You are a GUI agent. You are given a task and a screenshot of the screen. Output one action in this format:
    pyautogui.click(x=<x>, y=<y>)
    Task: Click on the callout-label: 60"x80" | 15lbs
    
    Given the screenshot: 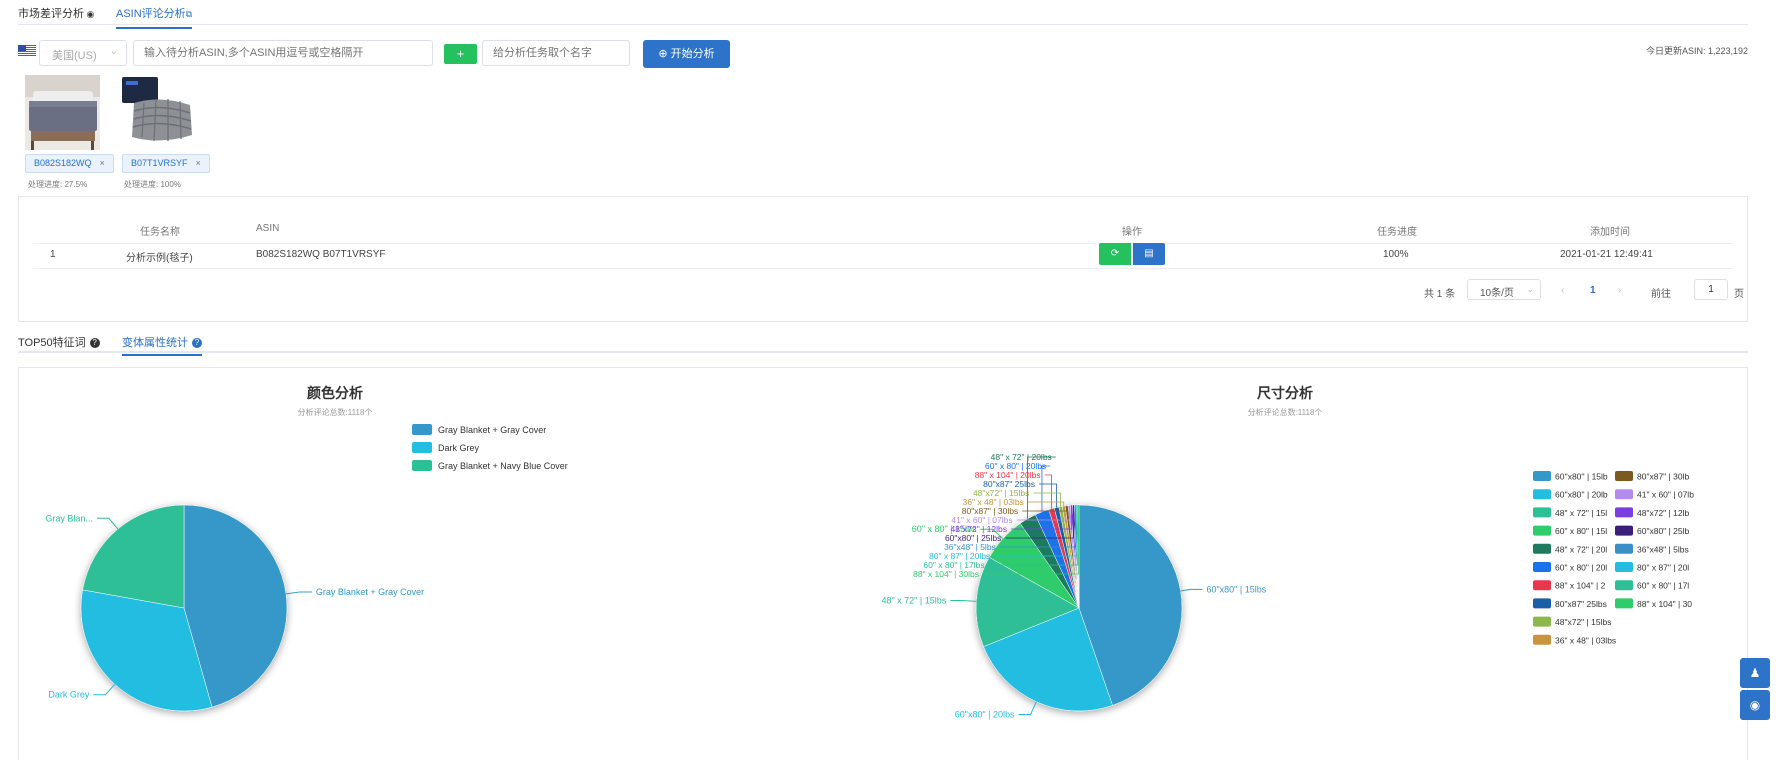 What is the action you would take?
    pyautogui.click(x=1236, y=589)
    